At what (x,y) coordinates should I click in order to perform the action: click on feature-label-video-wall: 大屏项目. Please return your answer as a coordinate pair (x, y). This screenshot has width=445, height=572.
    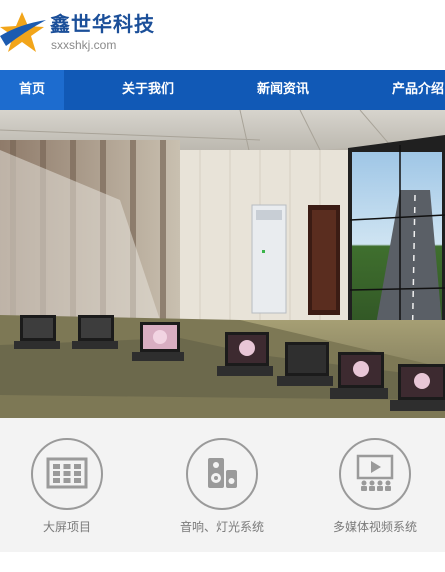
    Looking at the image, I should click on (66, 527).